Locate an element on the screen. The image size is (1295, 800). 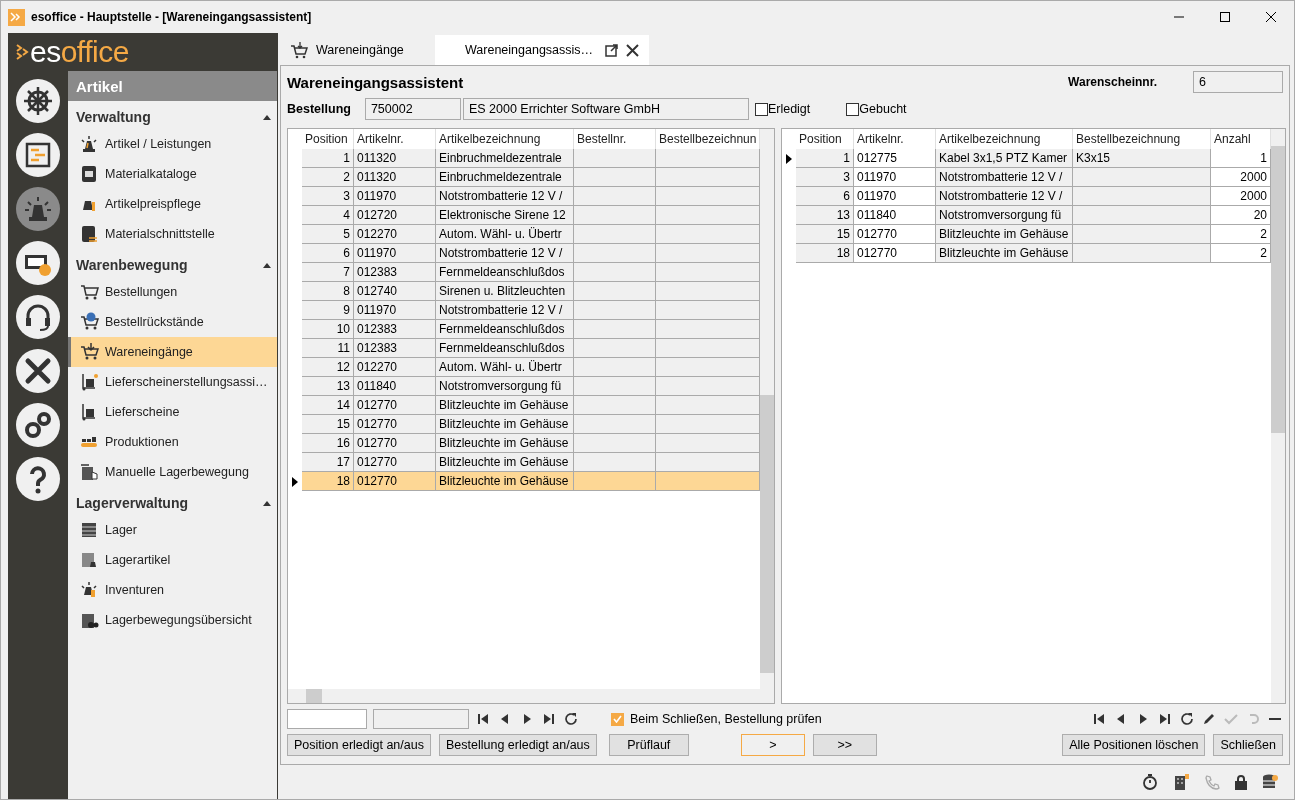
shelf-icon is located at coordinates (89, 530).